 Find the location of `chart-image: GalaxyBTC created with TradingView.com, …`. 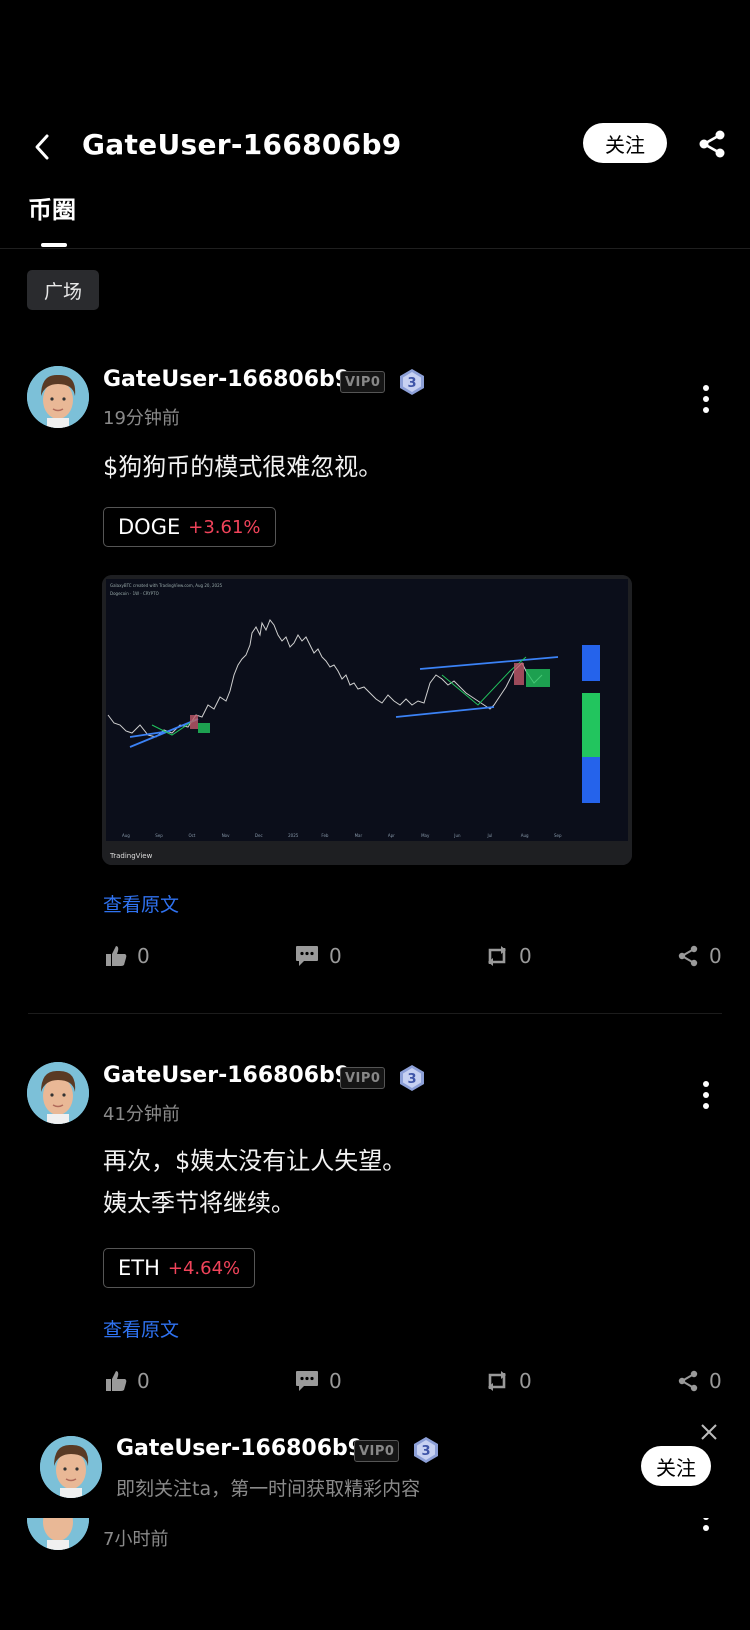

chart-image: GalaxyBTC created with TradingView.com, … is located at coordinates (367, 720).